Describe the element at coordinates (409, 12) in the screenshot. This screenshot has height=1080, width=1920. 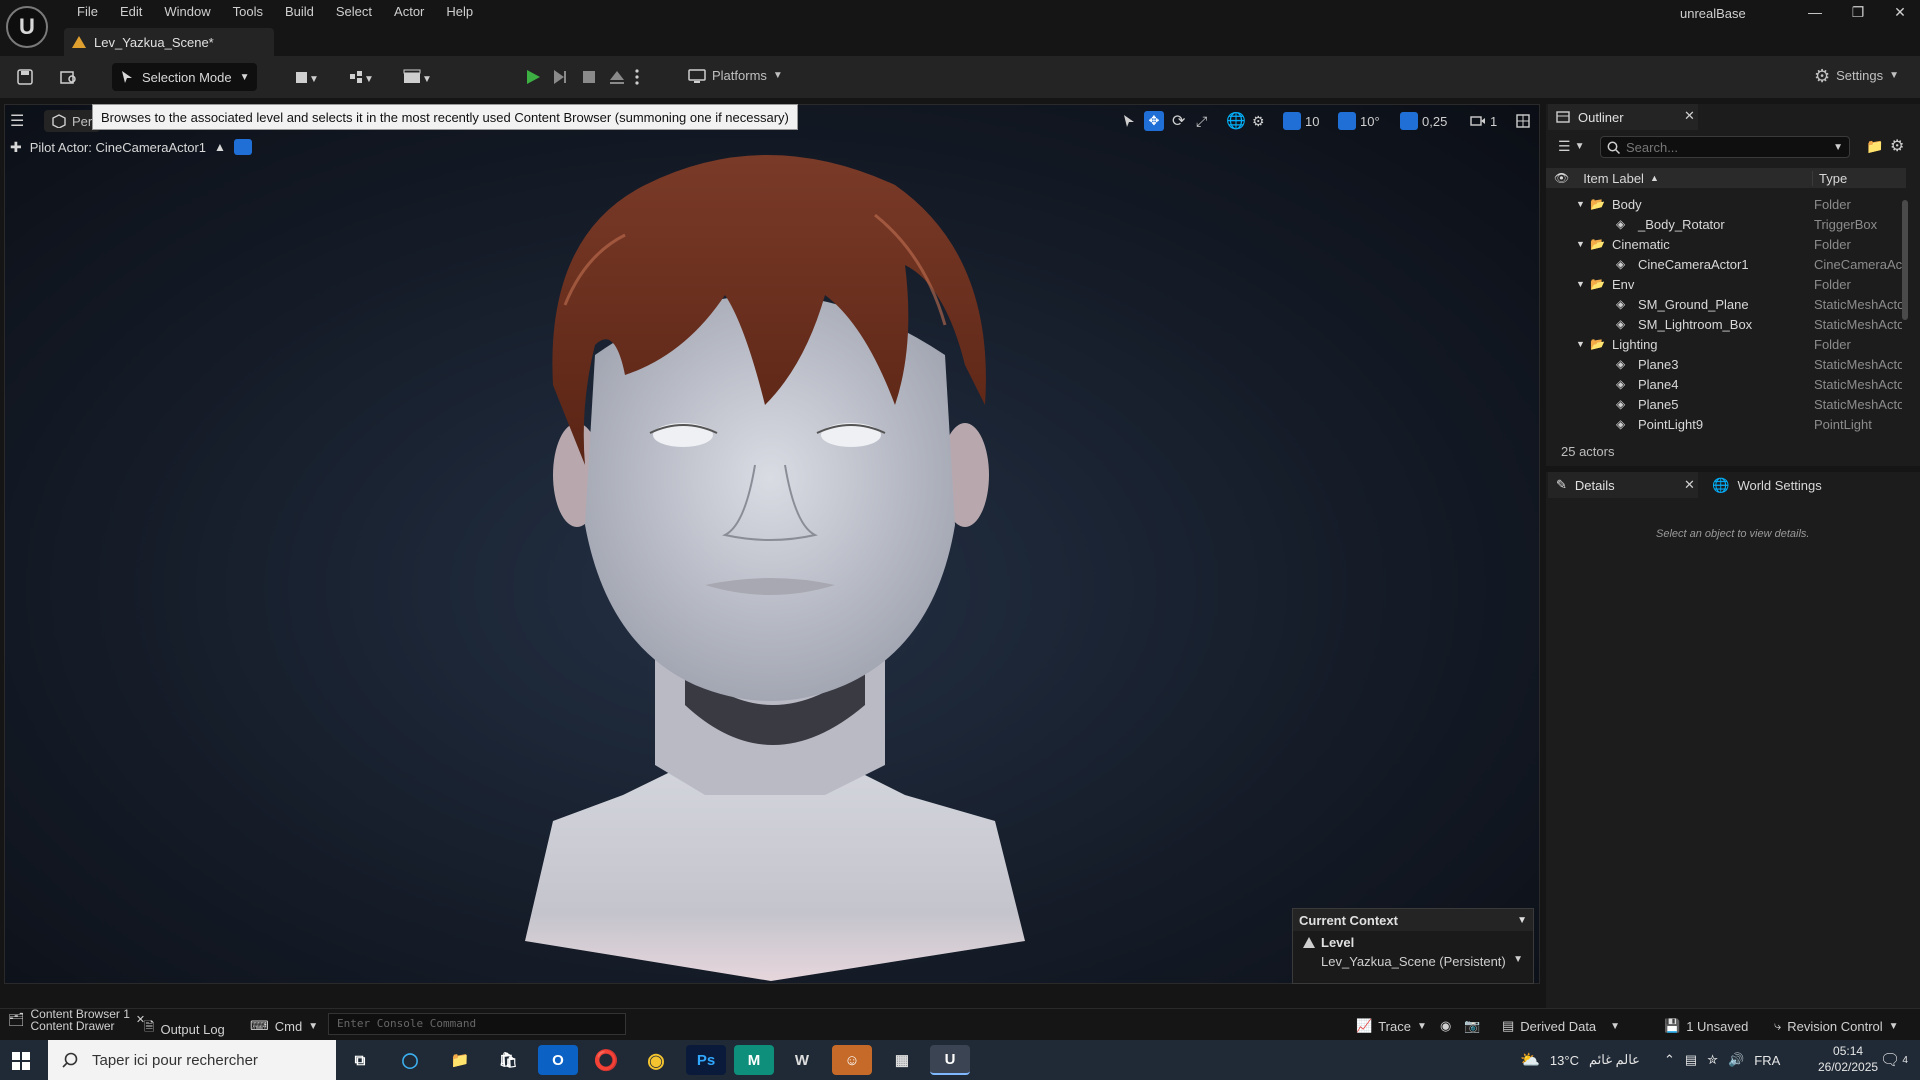
I see `menu-actor: Actor` at that location.